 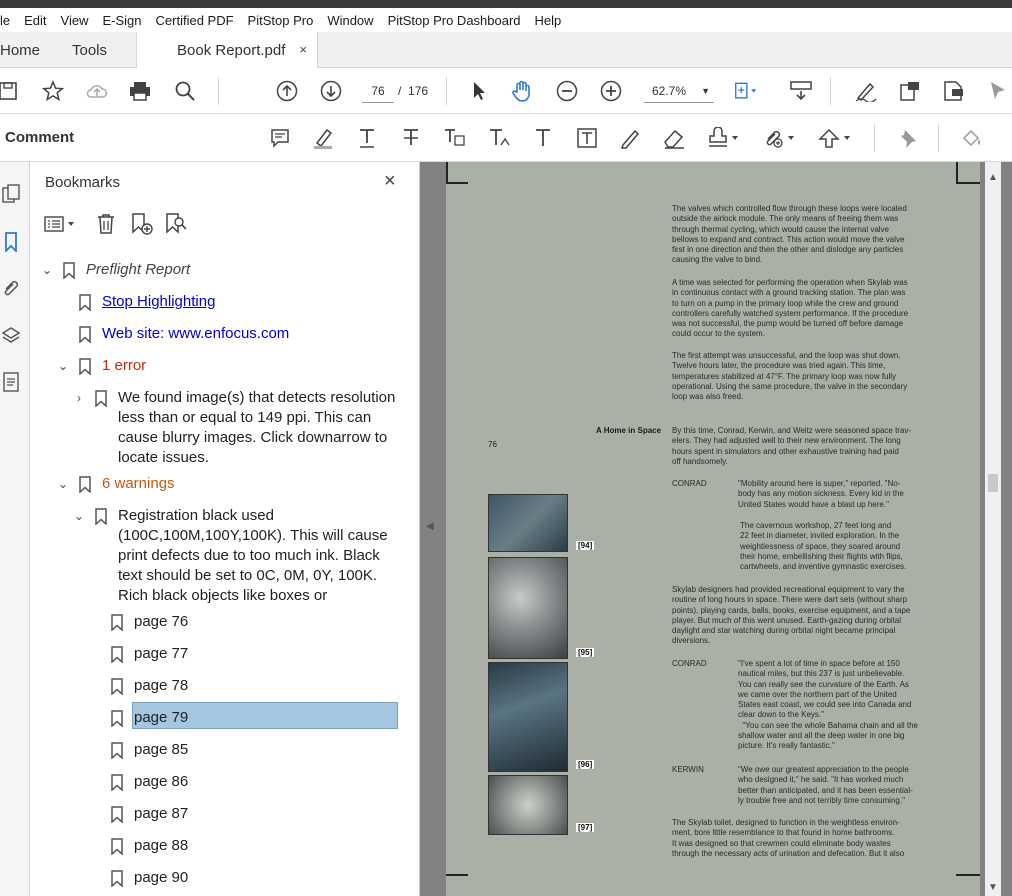 I want to click on export-icon, so click(x=910, y=91).